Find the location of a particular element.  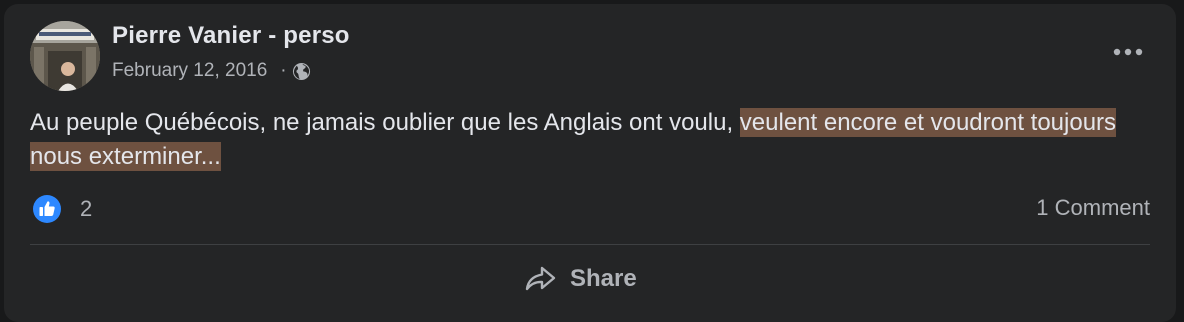

comment-count-link: 1 Comment is located at coordinates (1093, 208).